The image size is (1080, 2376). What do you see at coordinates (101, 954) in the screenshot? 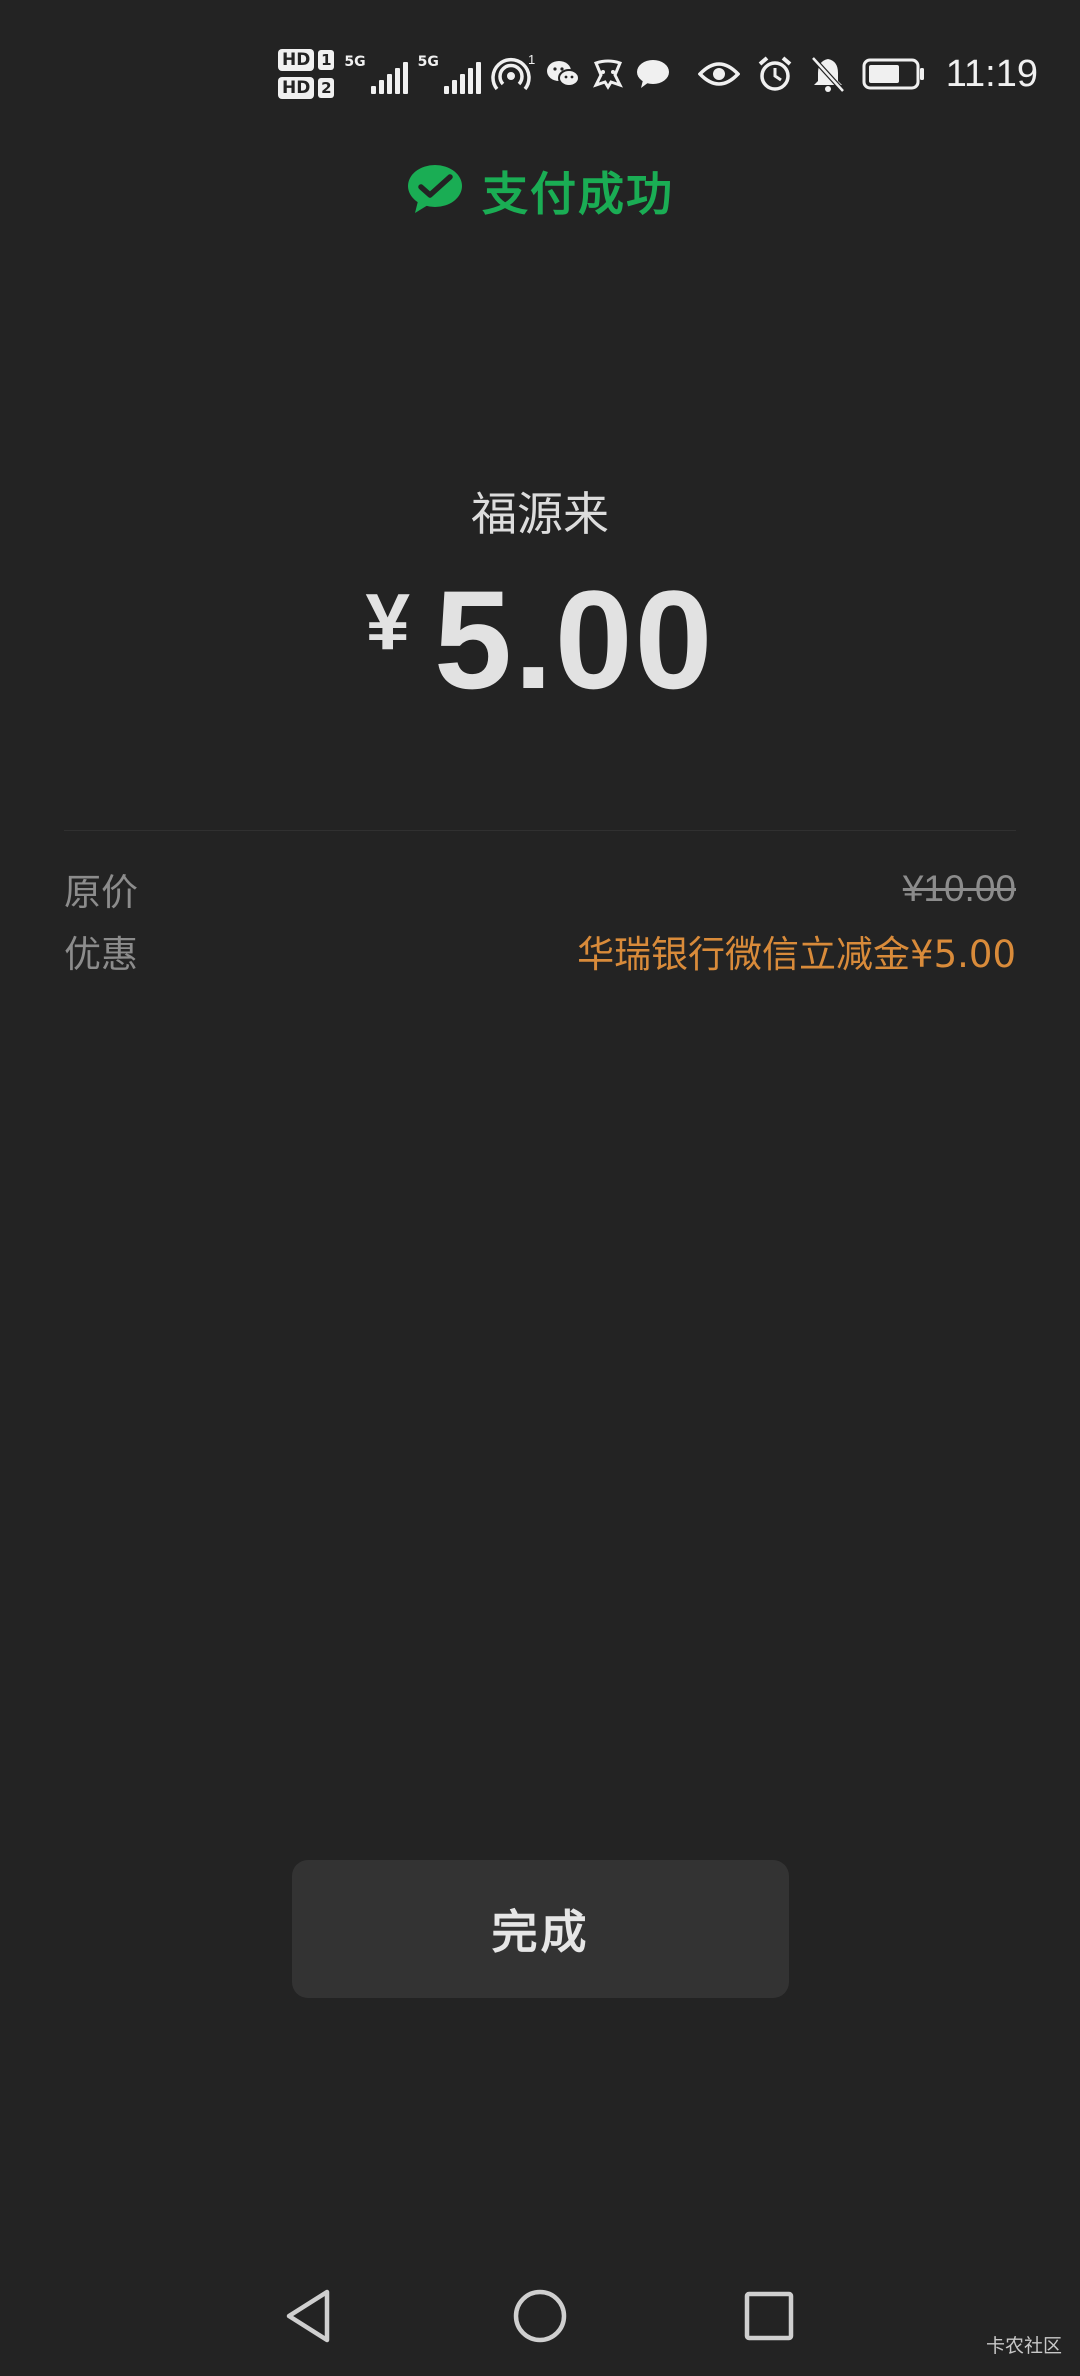
I see `discount-label: 优惠` at bounding box center [101, 954].